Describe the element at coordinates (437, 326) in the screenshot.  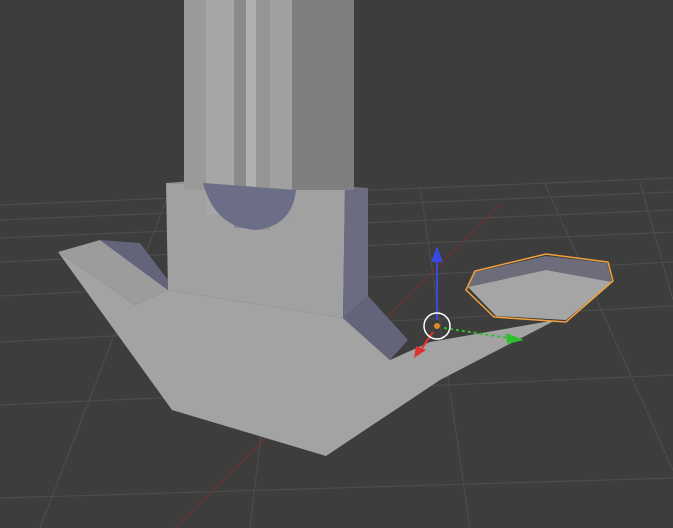
I see `object-origin-dot` at that location.